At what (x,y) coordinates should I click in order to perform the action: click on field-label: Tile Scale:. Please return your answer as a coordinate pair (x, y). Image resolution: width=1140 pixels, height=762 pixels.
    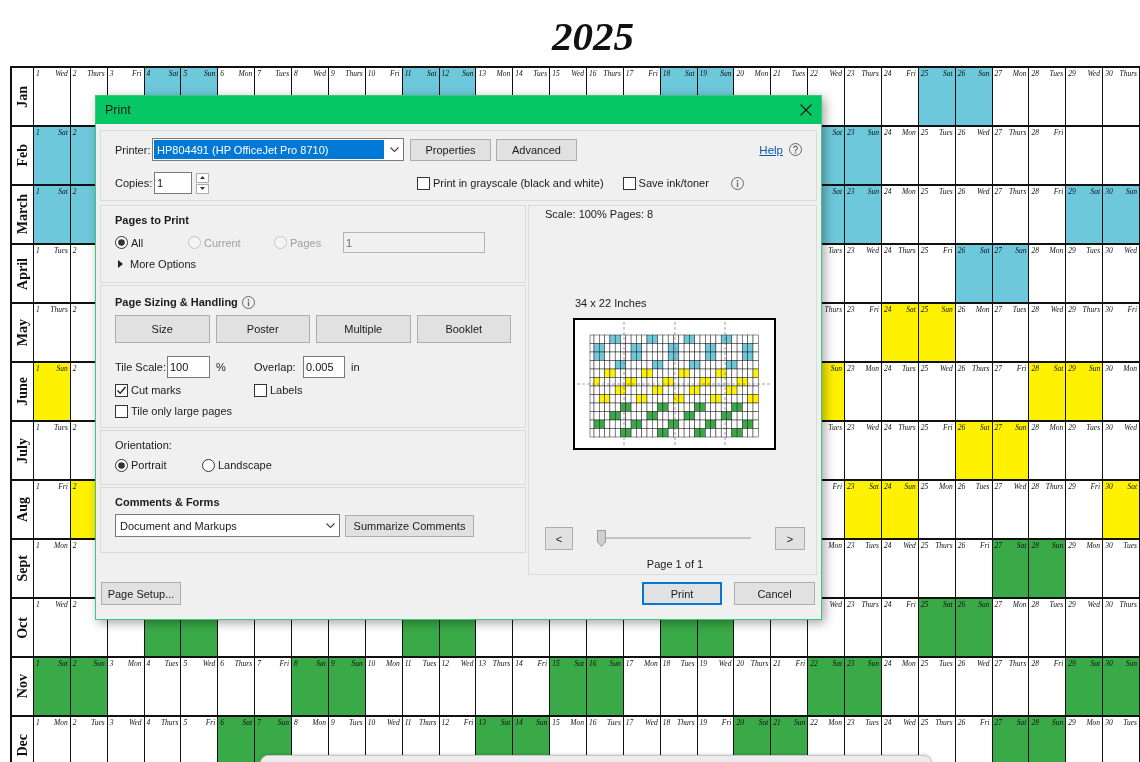
    Looking at the image, I should click on (141, 367).